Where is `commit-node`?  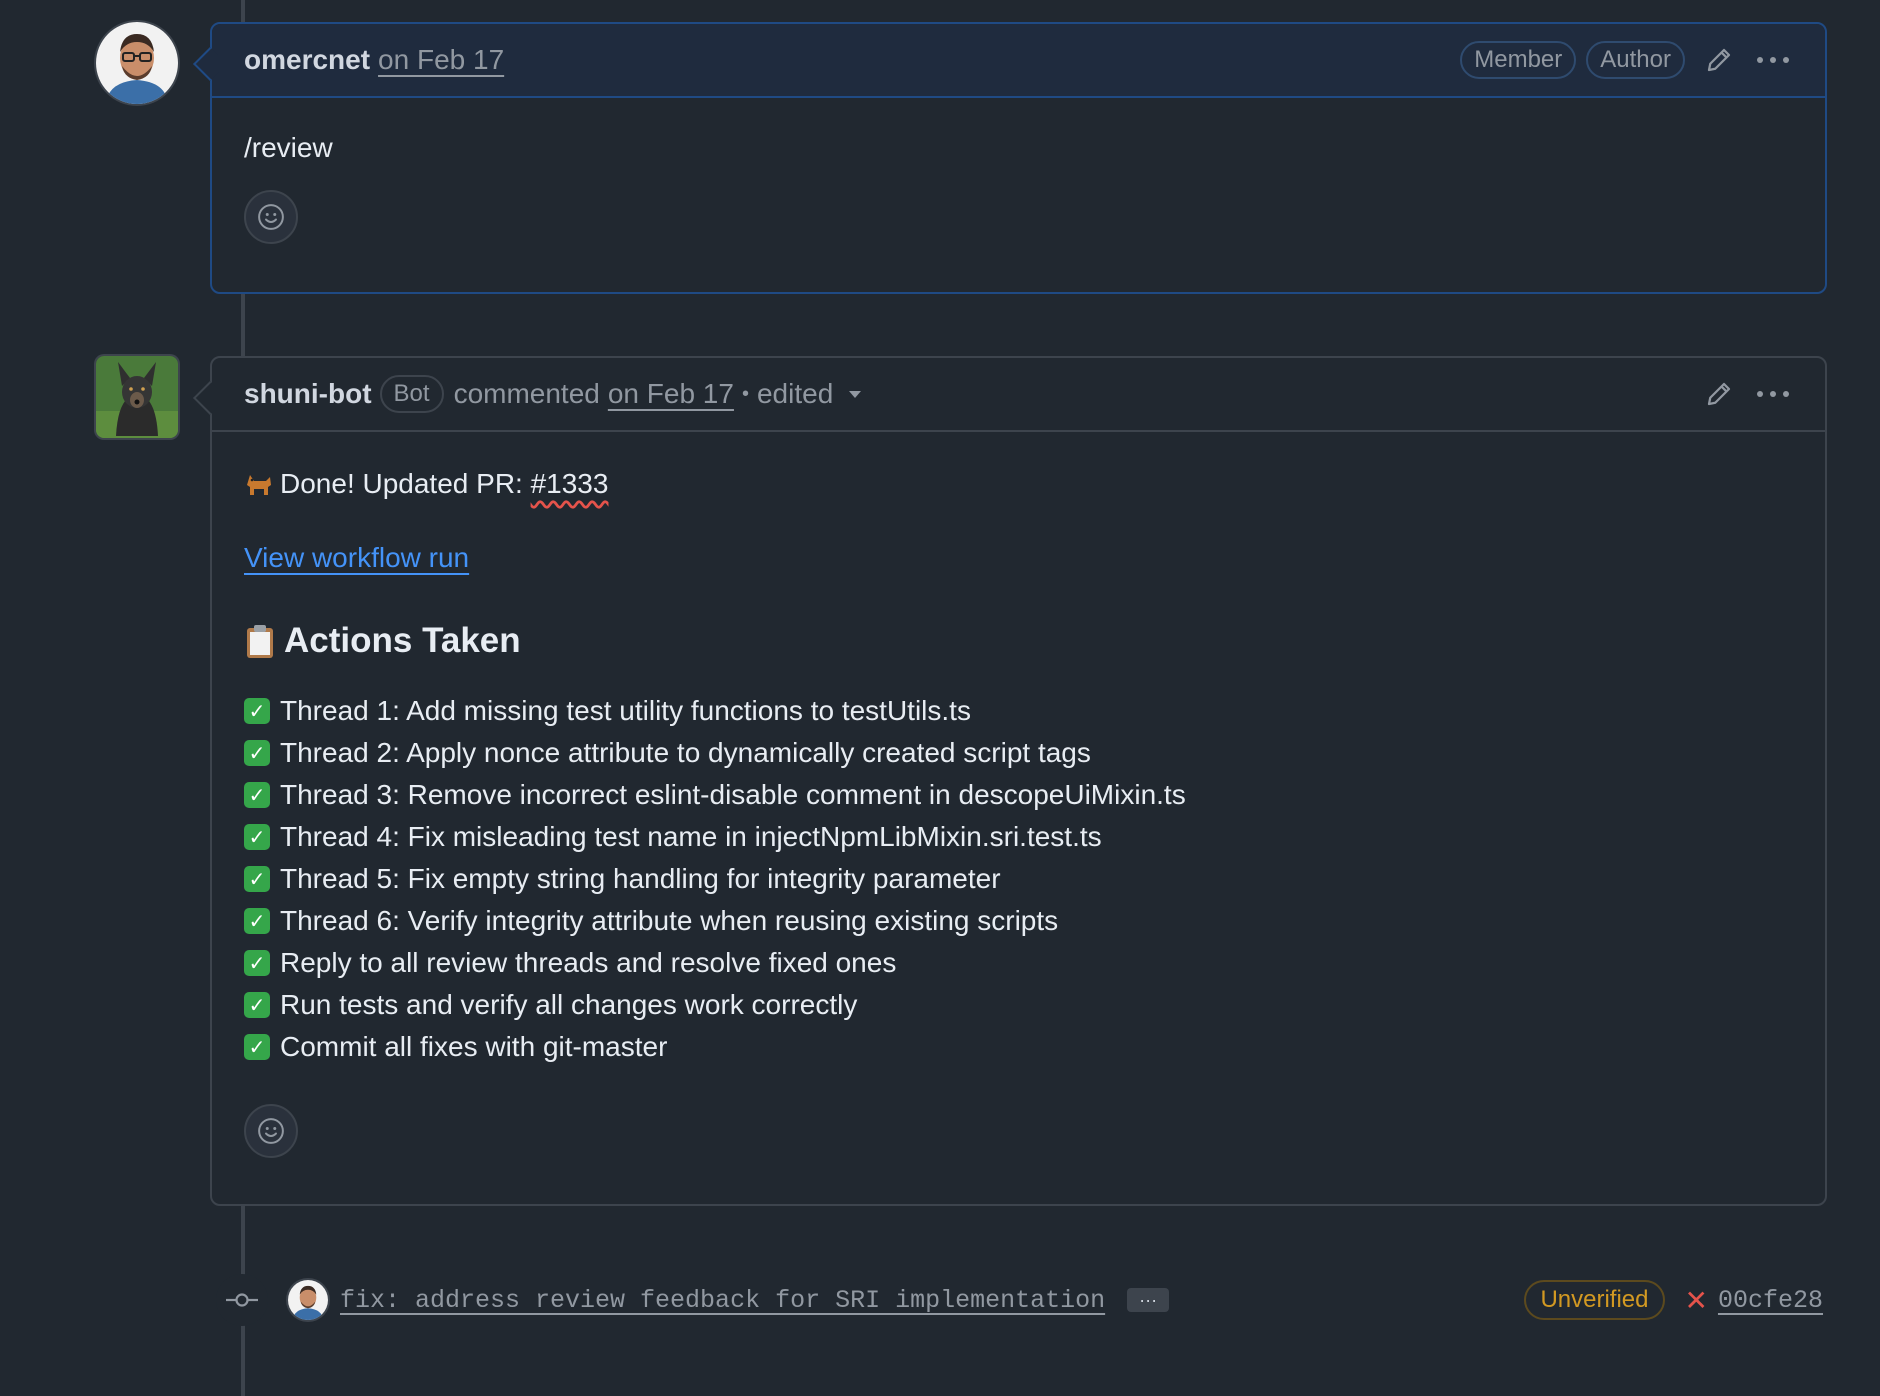
commit-node is located at coordinates (242, 1300).